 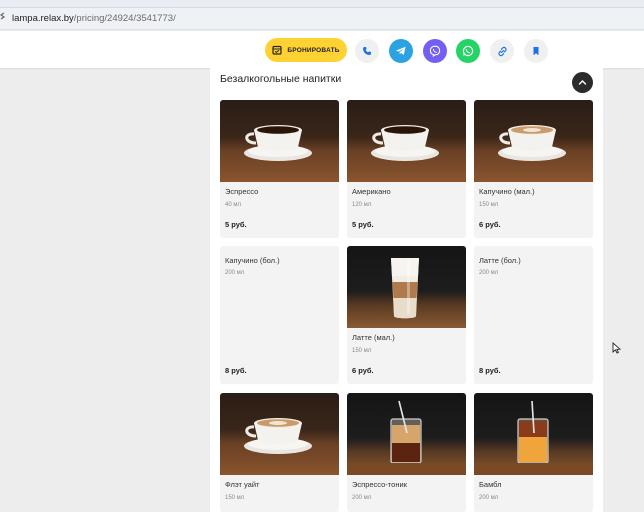 I want to click on browser-tabstrip, so click(x=322, y=4).